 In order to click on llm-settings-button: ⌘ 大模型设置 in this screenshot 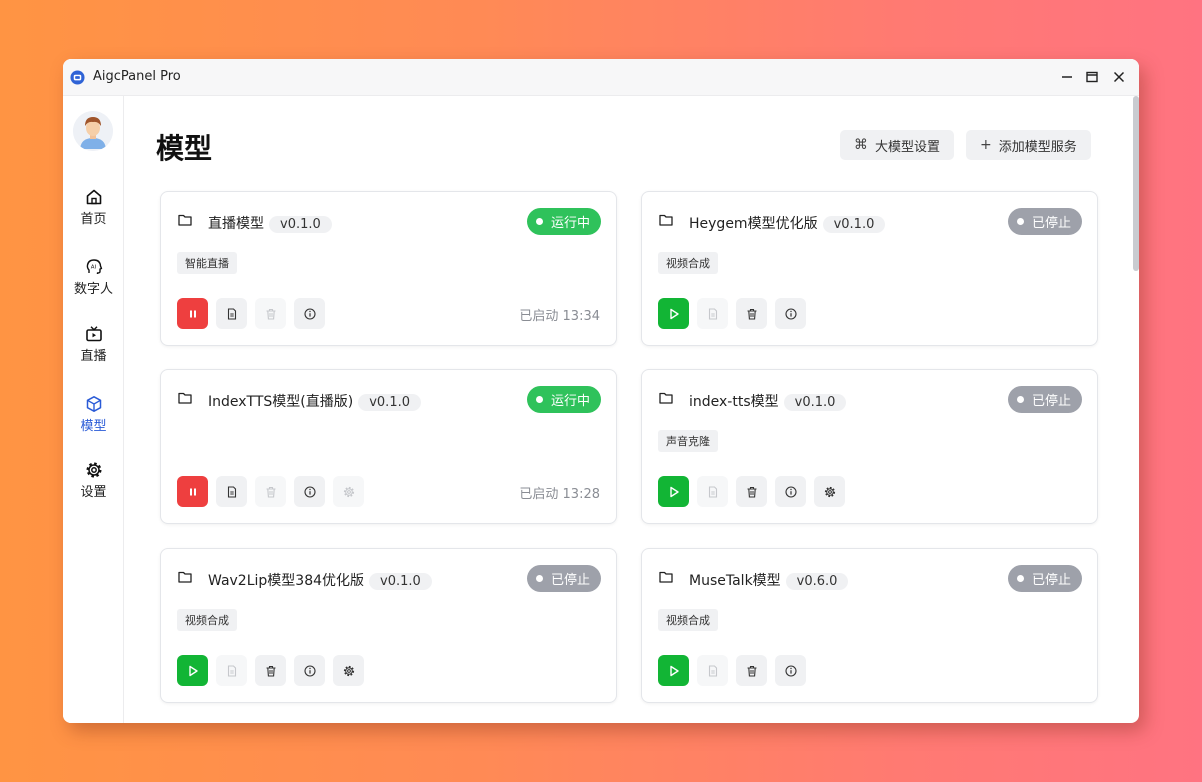, I will do `click(897, 145)`.